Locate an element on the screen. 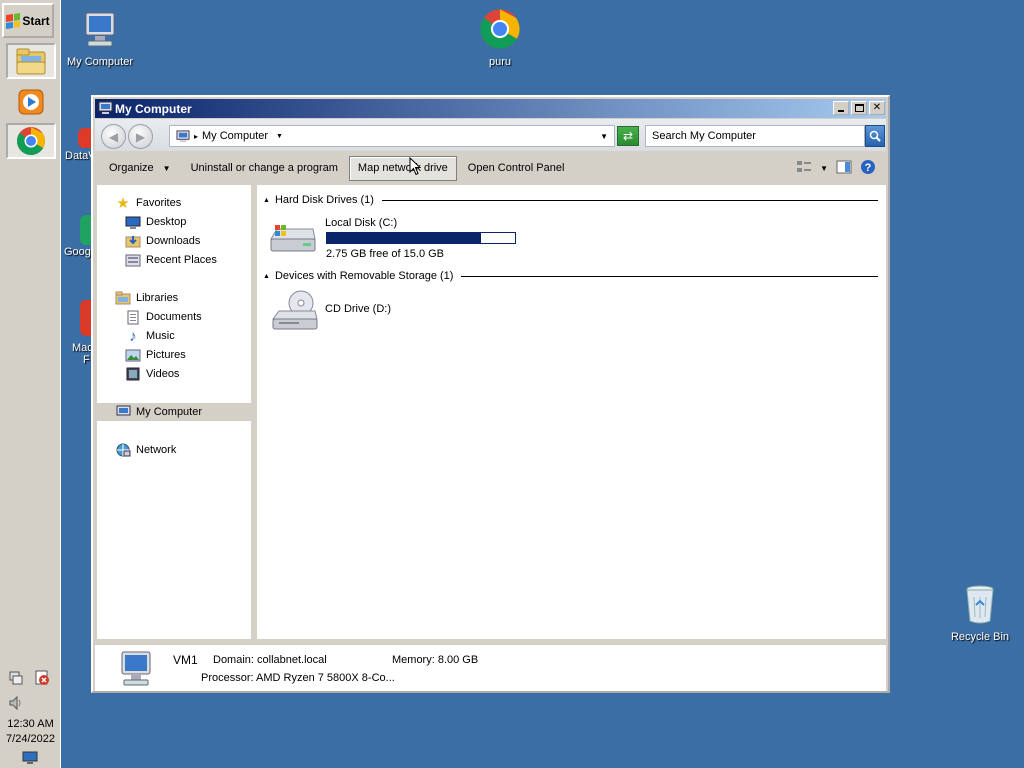 Image resolution: width=1024 pixels, height=768 pixels. hard-drive-icon is located at coordinates (293, 238).